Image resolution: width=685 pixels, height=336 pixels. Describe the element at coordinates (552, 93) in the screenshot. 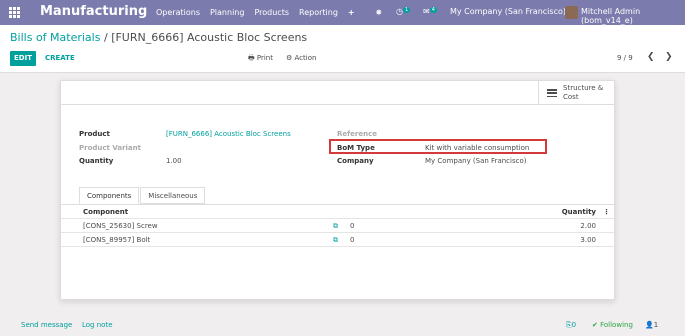

I see `list-icon` at that location.